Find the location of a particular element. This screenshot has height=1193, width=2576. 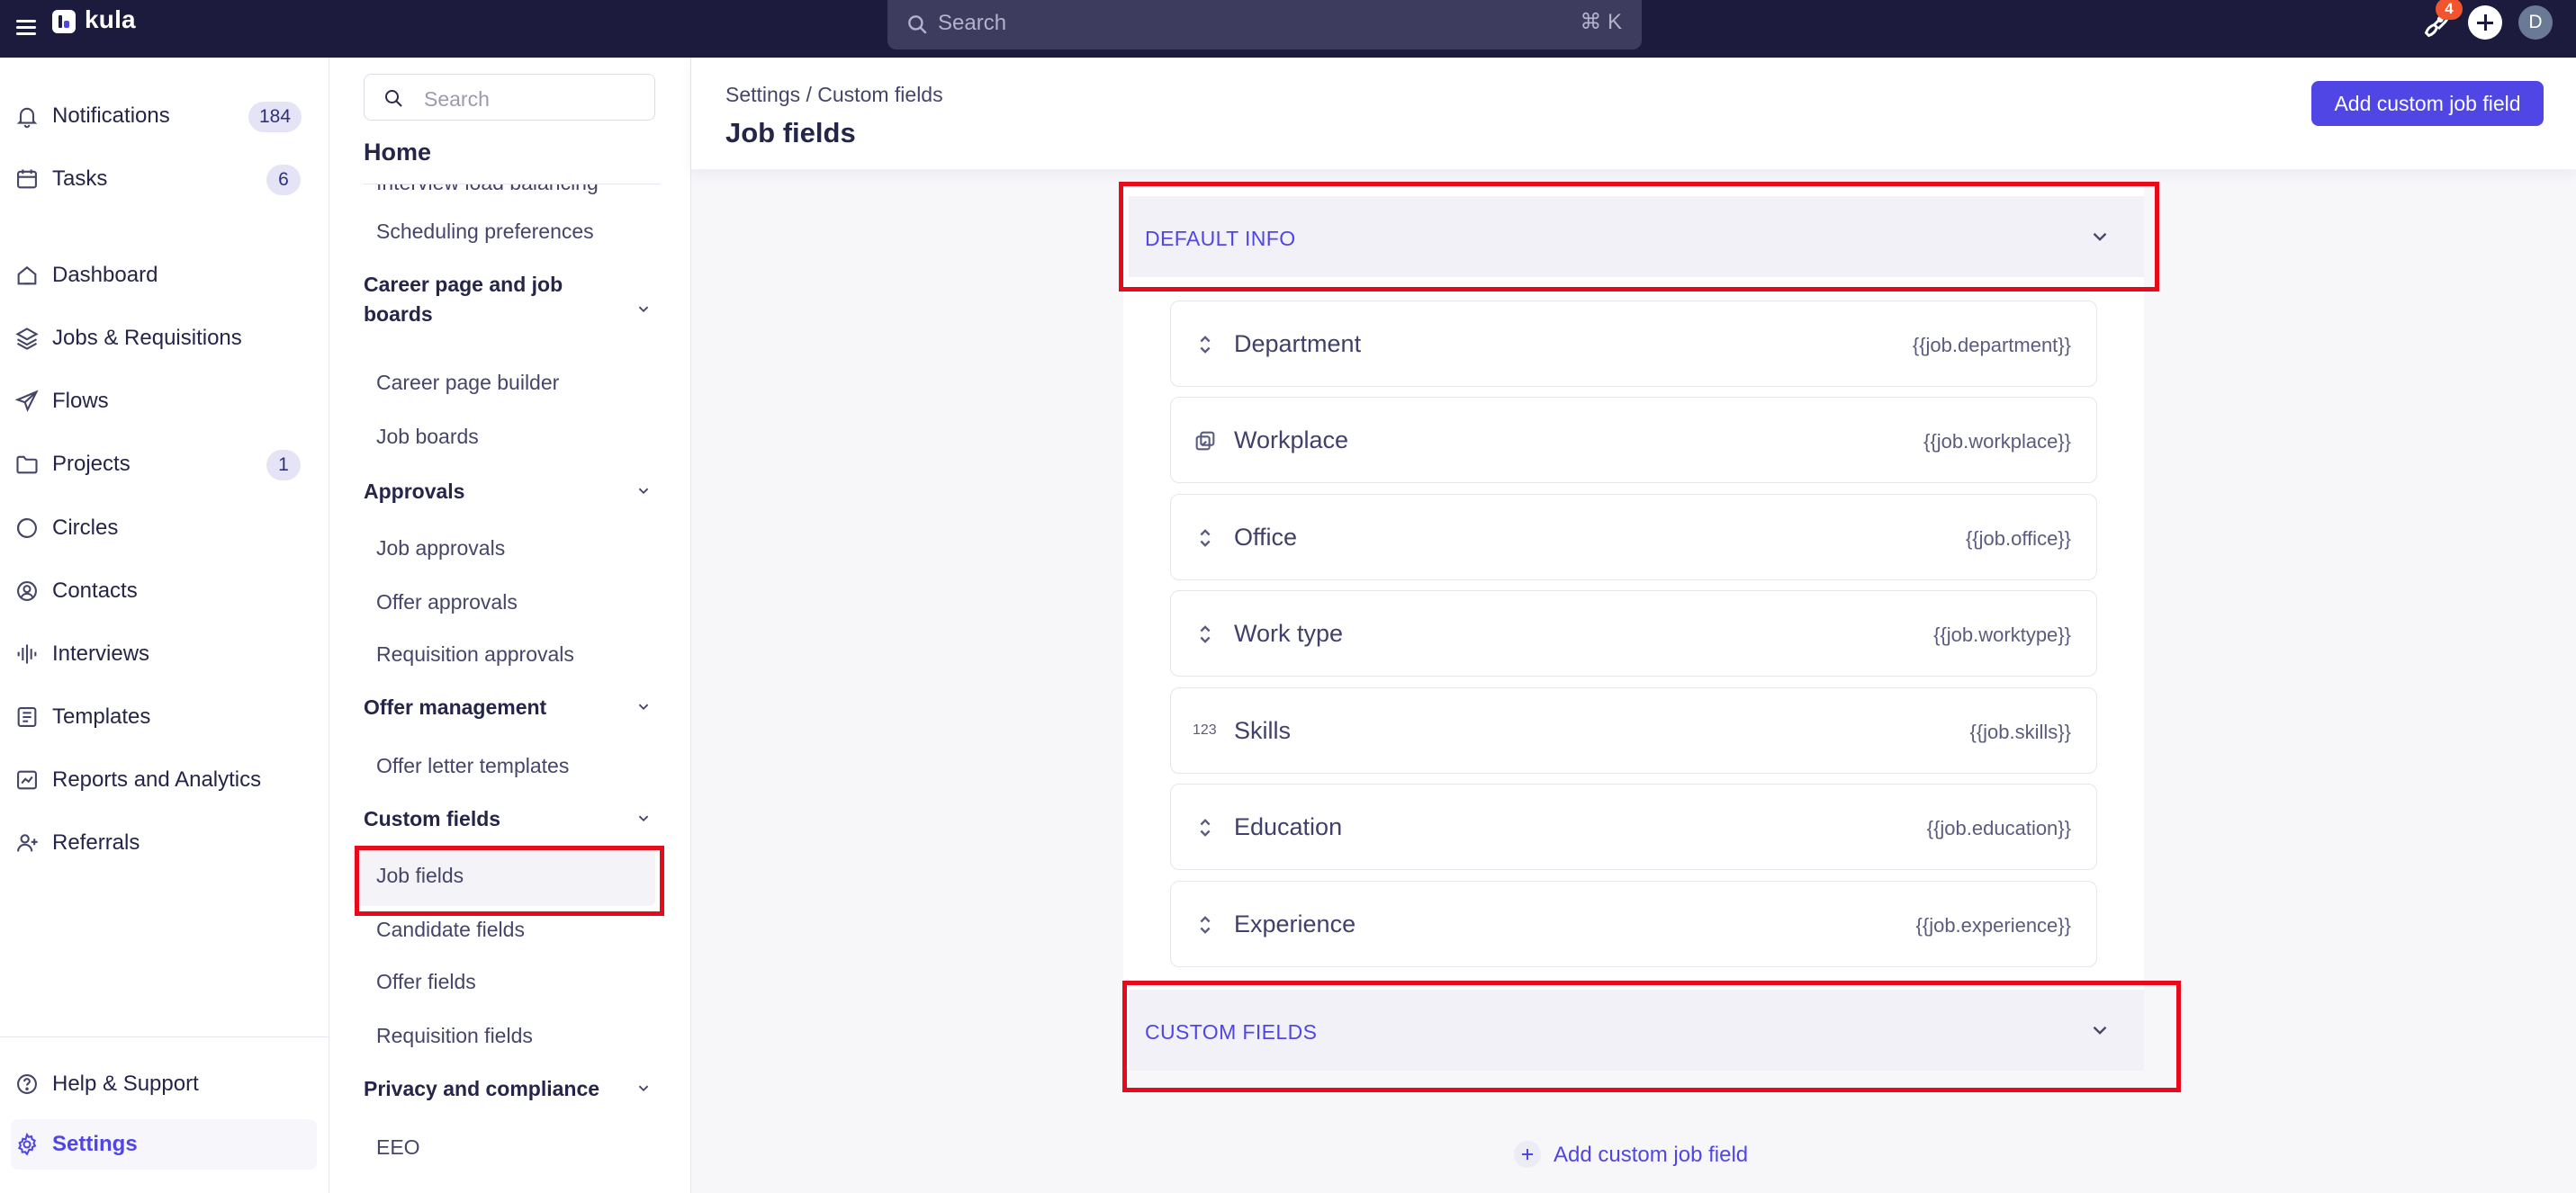

subnav-group-offer-management: Offer management is located at coordinates (494, 707).